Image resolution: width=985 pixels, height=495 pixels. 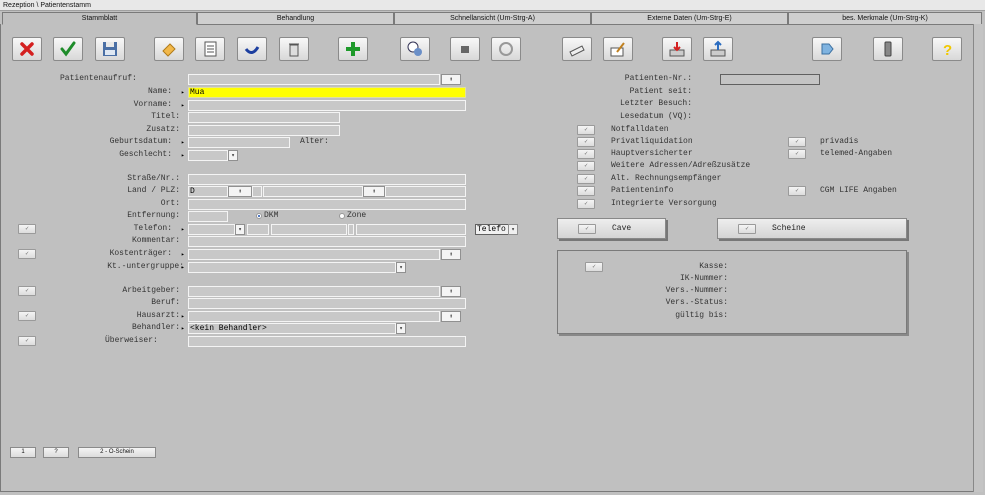 I want to click on telefon-type-dropdown: ▾, so click(x=240, y=229).